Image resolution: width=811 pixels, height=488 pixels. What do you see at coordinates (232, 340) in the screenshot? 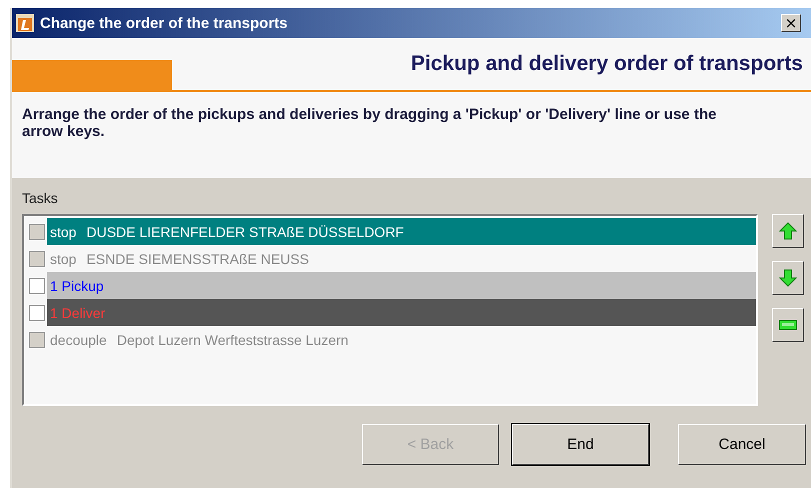
I see `task-address: Depot Luzern Werfteststrasse Luzern` at bounding box center [232, 340].